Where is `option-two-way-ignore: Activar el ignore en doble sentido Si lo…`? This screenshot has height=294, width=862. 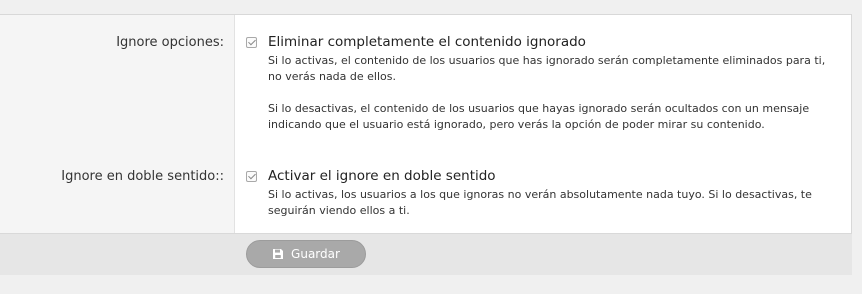
option-two-way-ignore: Activar el ignore en doble sentido Si lo… is located at coordinates (544, 193).